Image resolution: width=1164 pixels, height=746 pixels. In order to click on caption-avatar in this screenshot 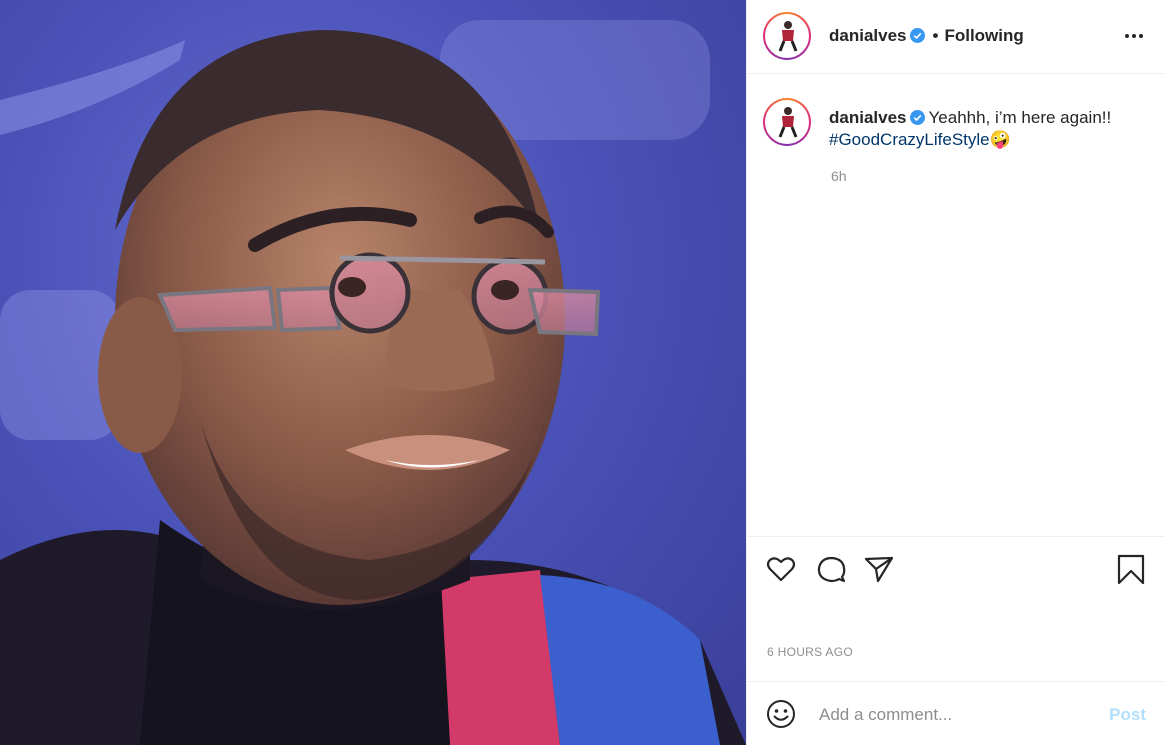, I will do `click(787, 122)`.